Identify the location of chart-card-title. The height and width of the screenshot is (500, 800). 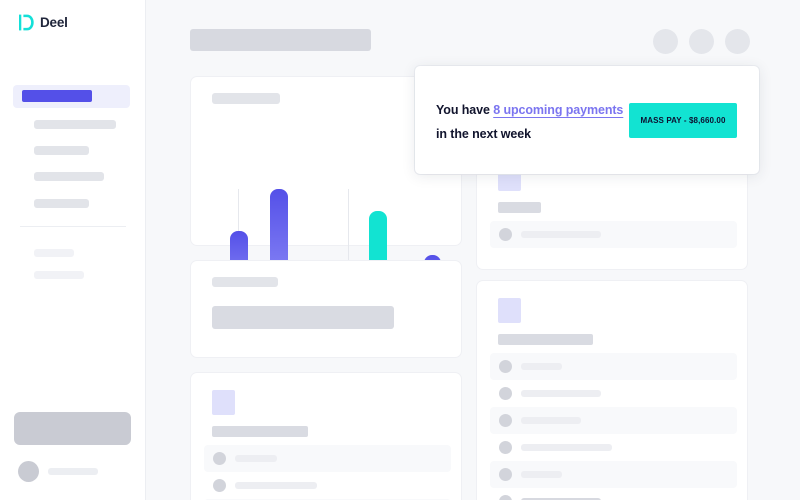
(246, 98).